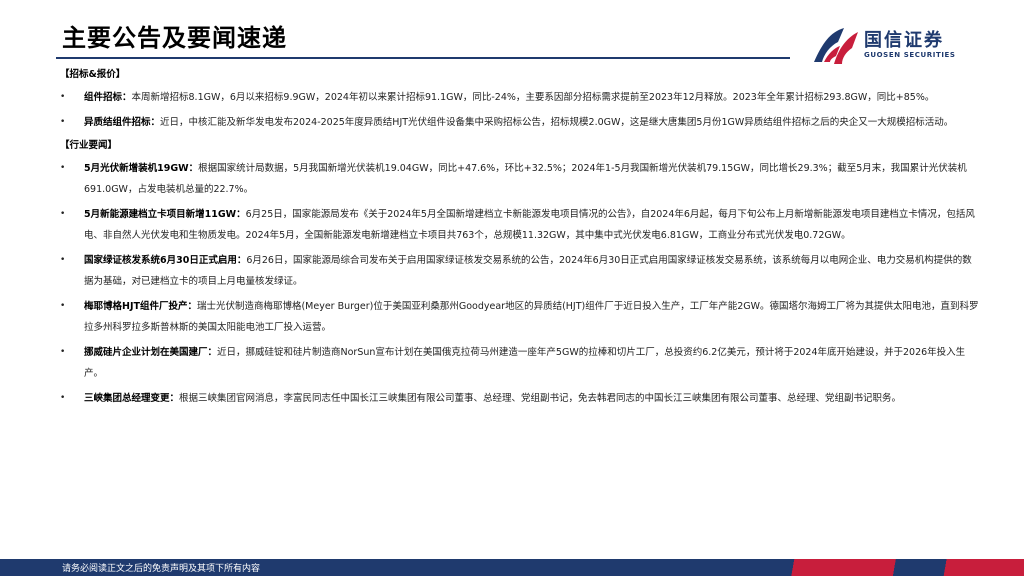 The width and height of the screenshot is (1024, 576). What do you see at coordinates (899, 567) in the screenshot?
I see `footer-accent-stripe` at bounding box center [899, 567].